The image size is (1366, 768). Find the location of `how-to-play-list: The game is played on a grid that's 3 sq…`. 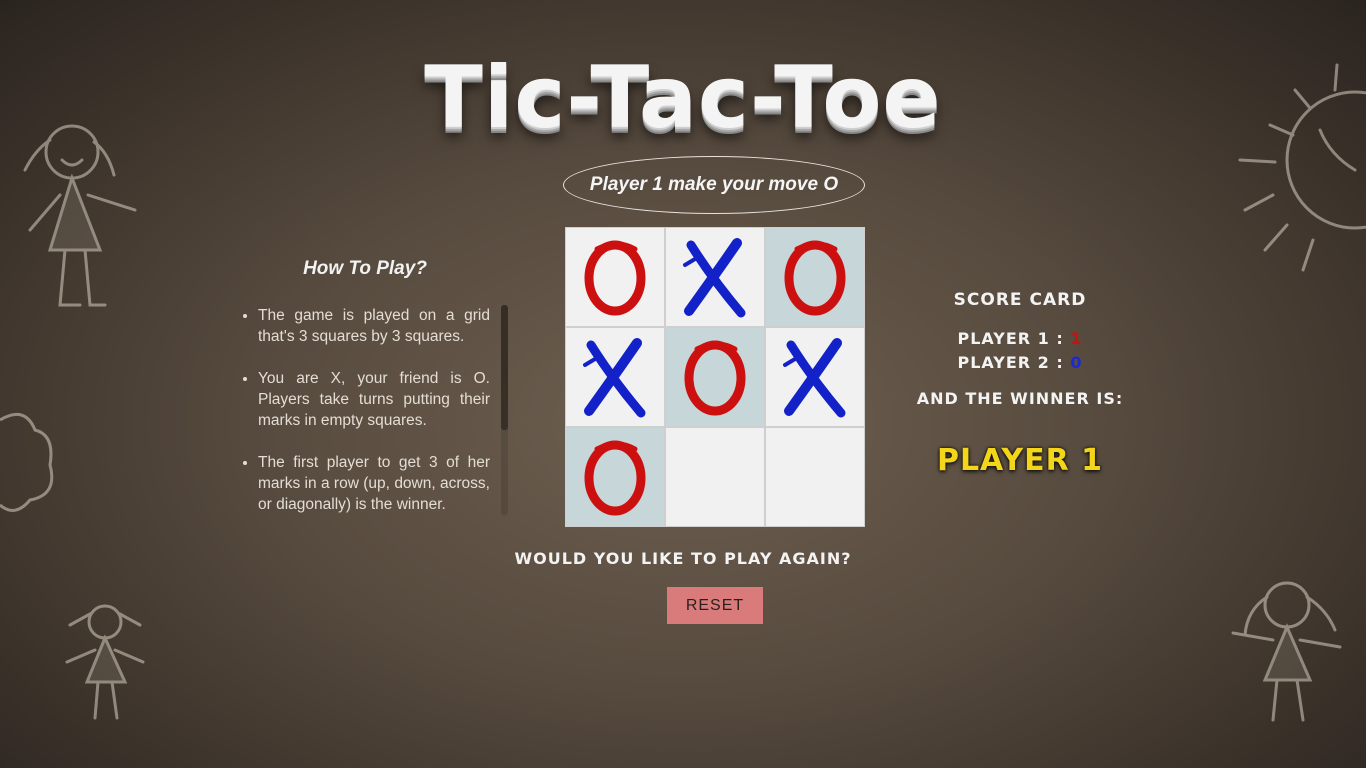

how-to-play-list: The game is played on a grid that's 3 sq… is located at coordinates (364, 410).